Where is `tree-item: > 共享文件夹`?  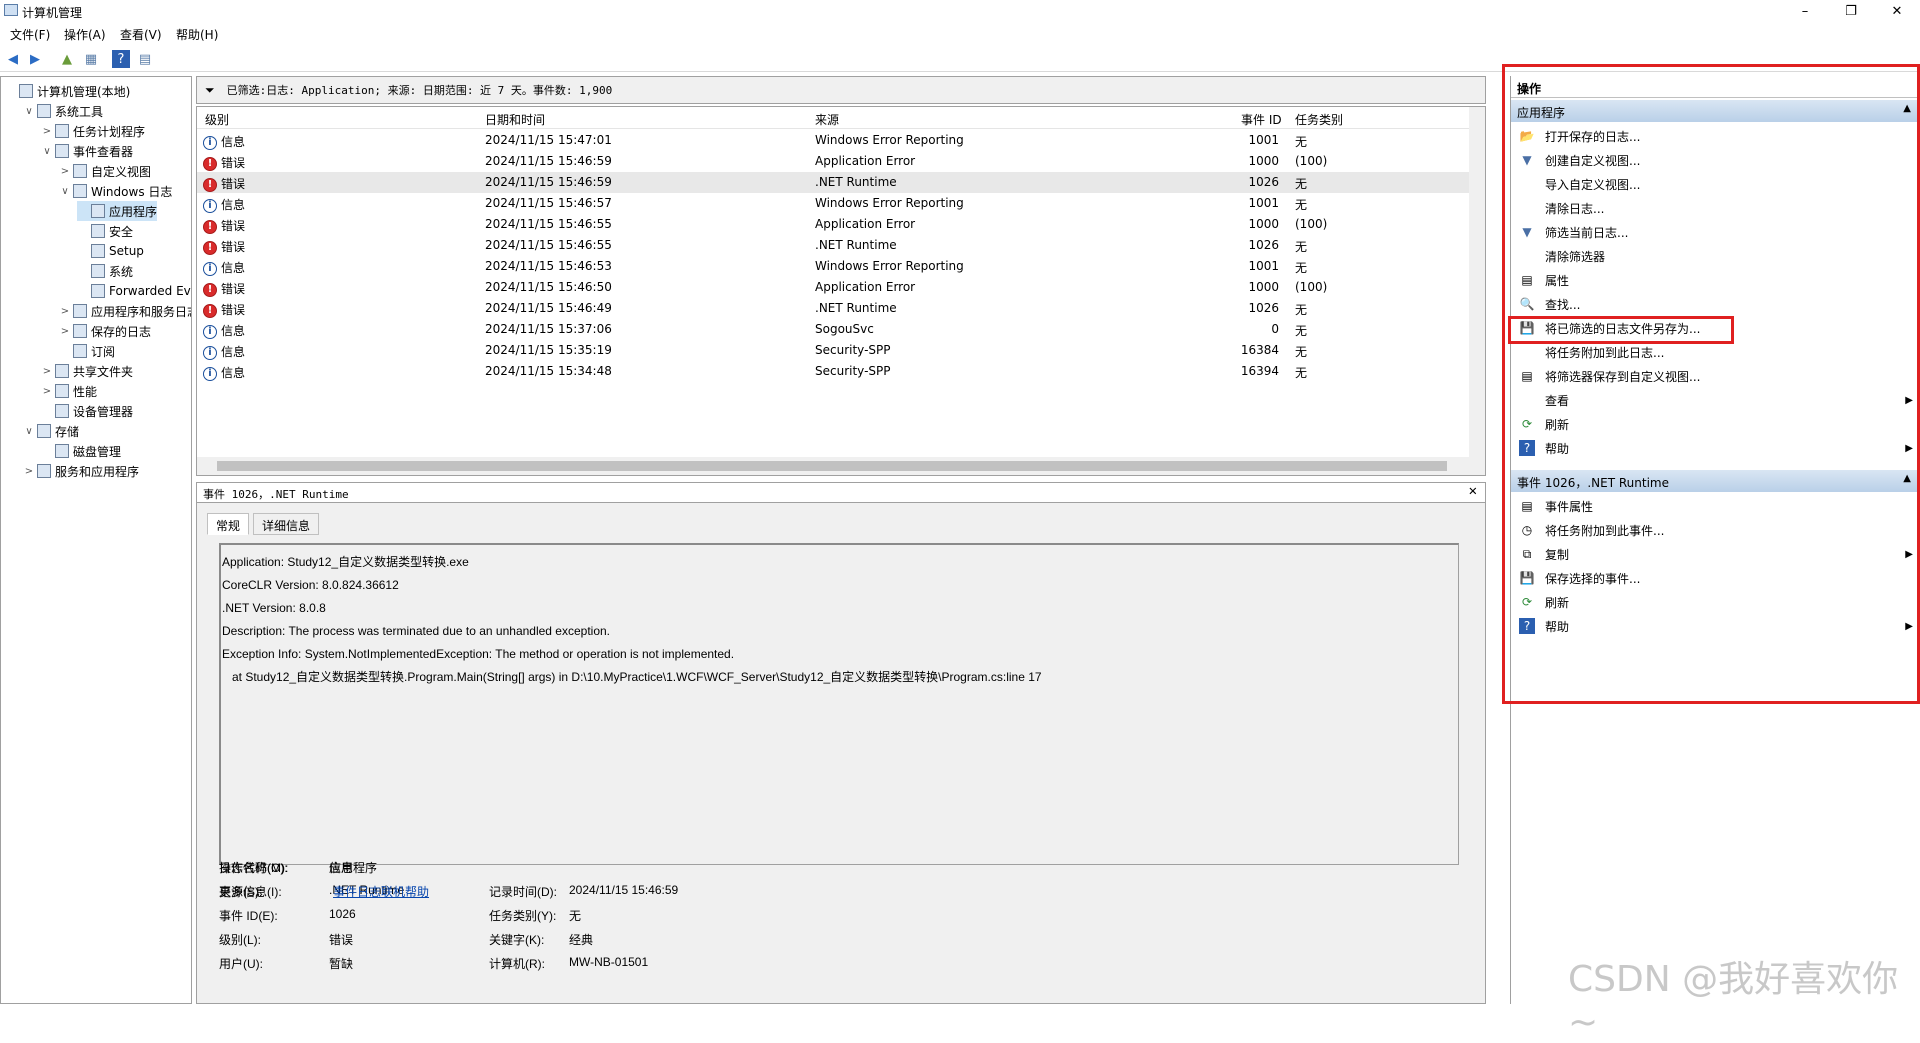 tree-item: > 共享文件夹 is located at coordinates (87, 371).